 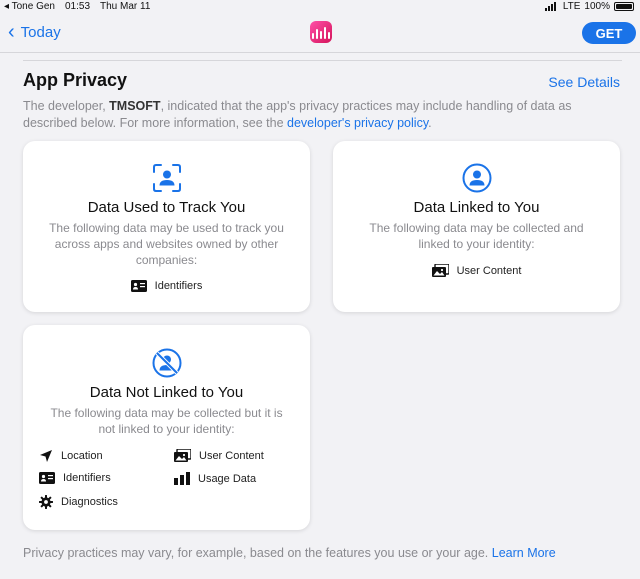 What do you see at coordinates (322, 60) in the screenshot?
I see `section-divider` at bounding box center [322, 60].